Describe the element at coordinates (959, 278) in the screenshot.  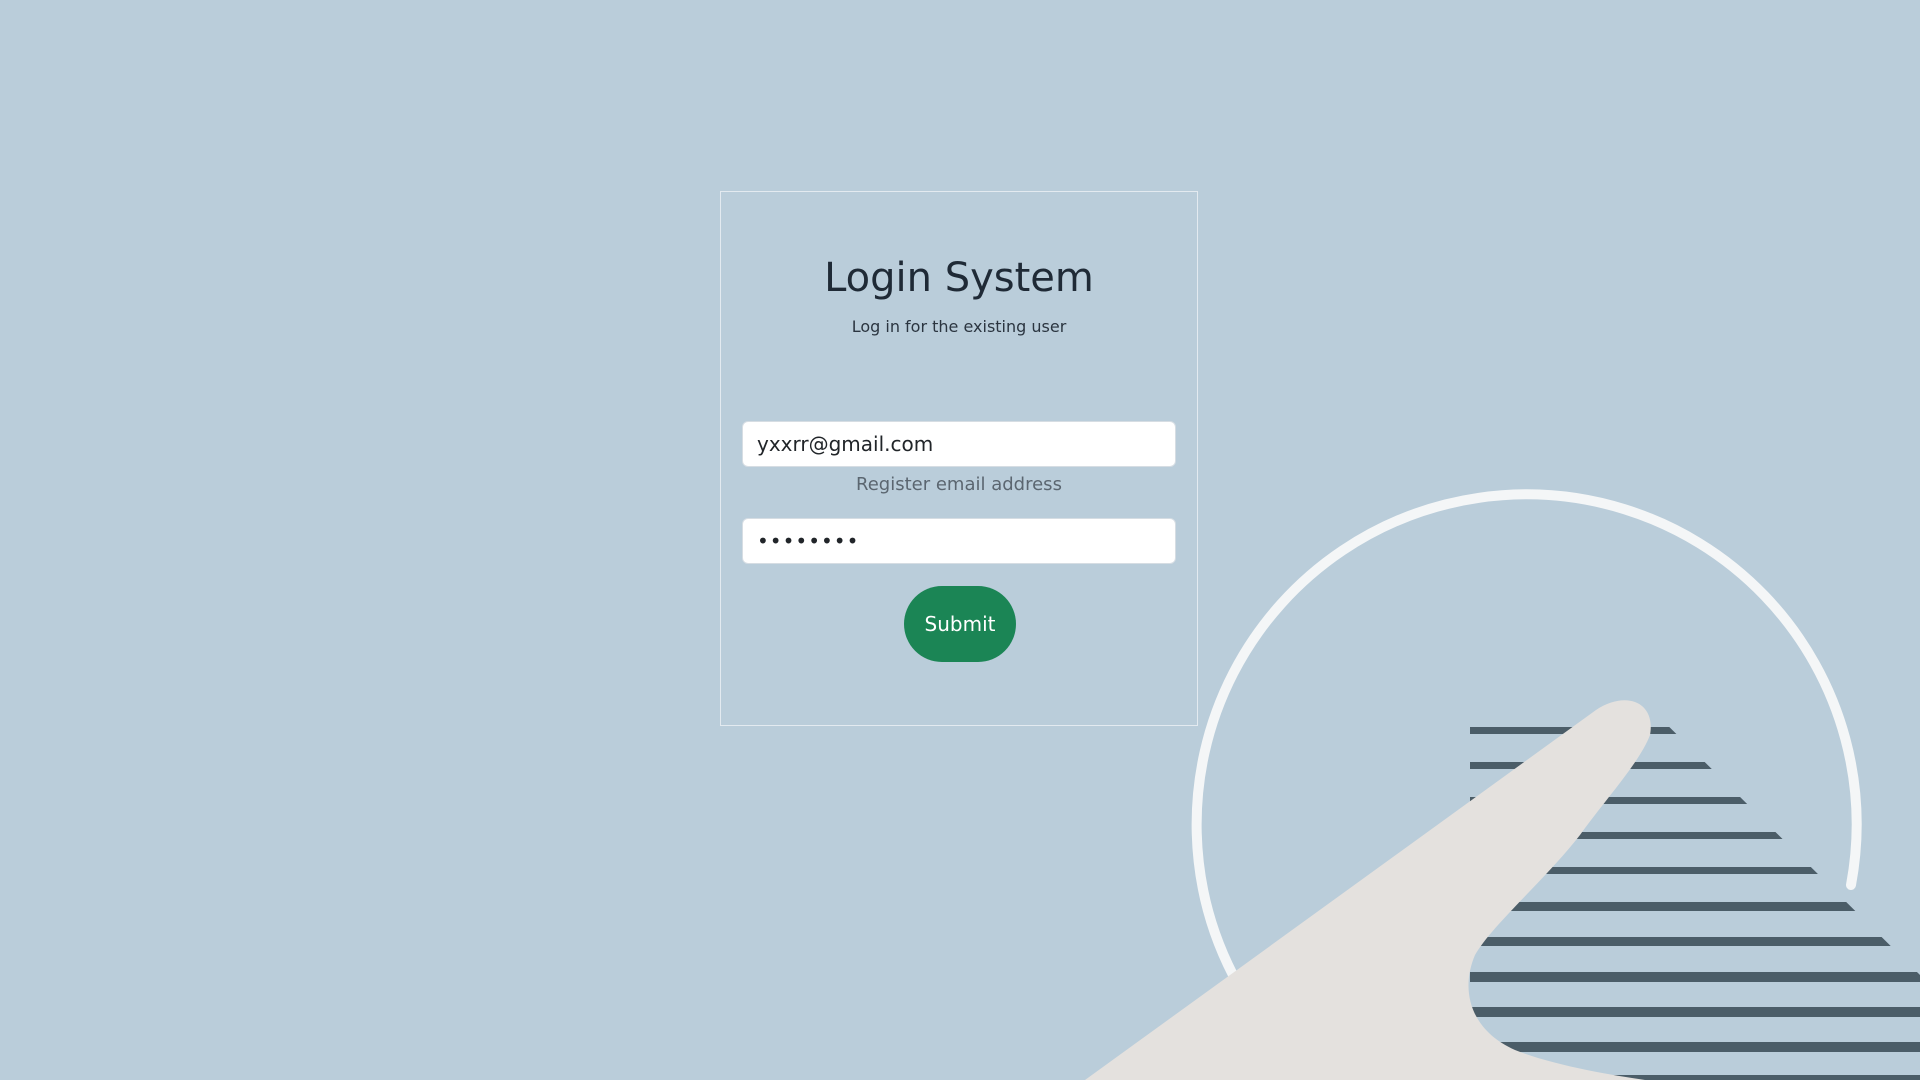
I see `page-title: Login System` at that location.